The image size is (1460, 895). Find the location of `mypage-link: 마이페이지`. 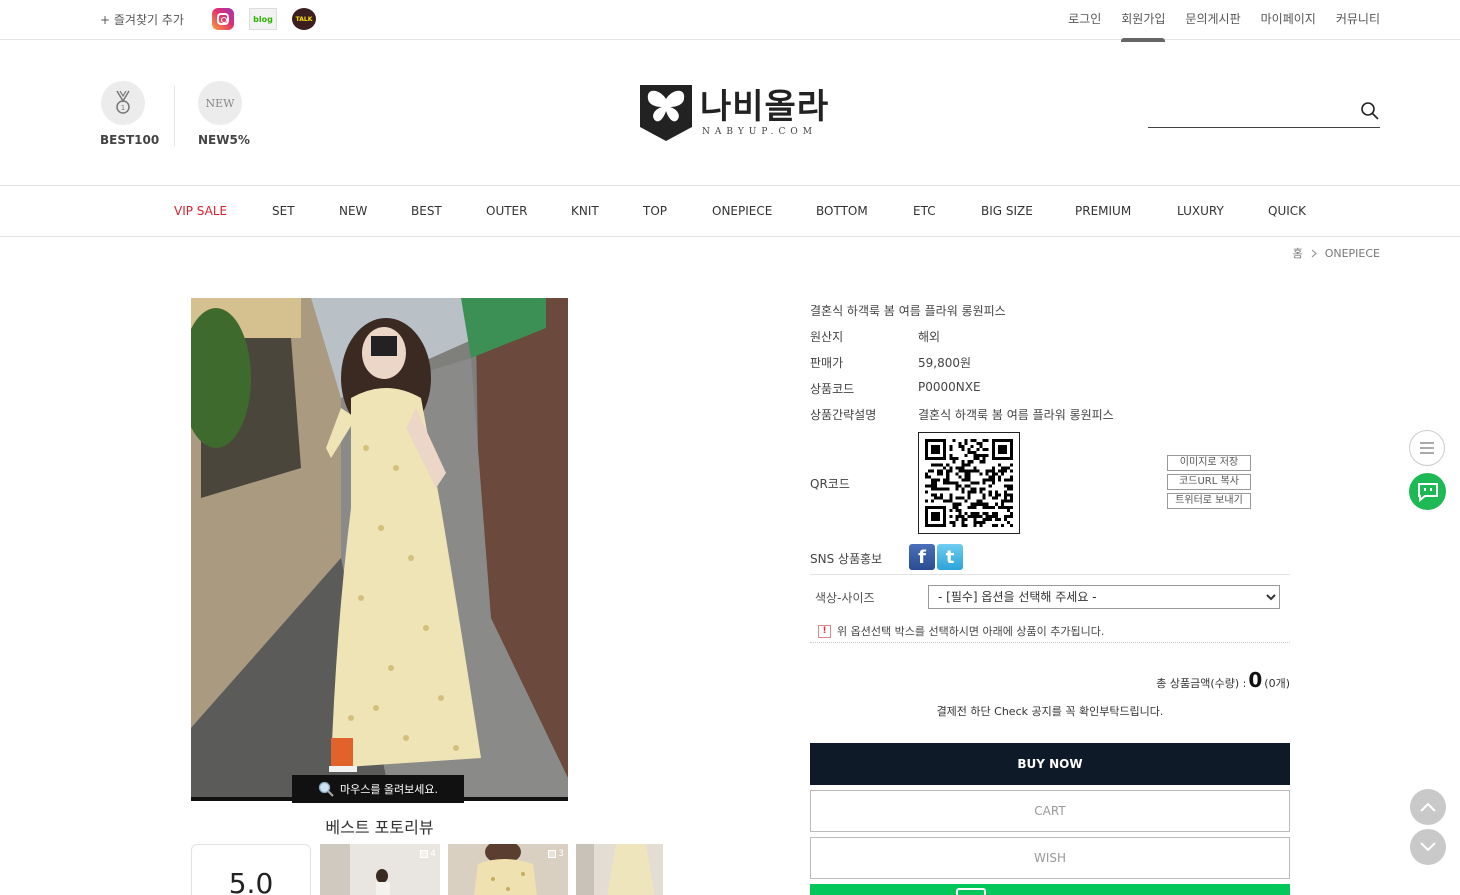

mypage-link: 마이페이지 is located at coordinates (1288, 18).